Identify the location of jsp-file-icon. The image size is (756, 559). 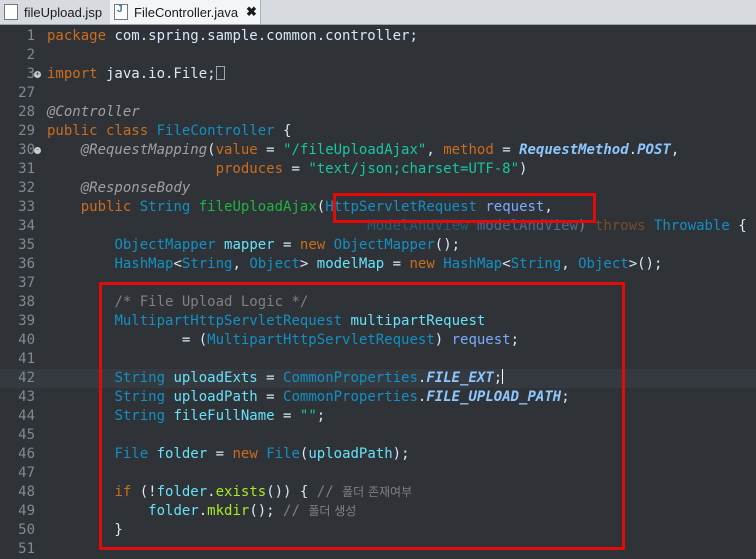
(11, 12).